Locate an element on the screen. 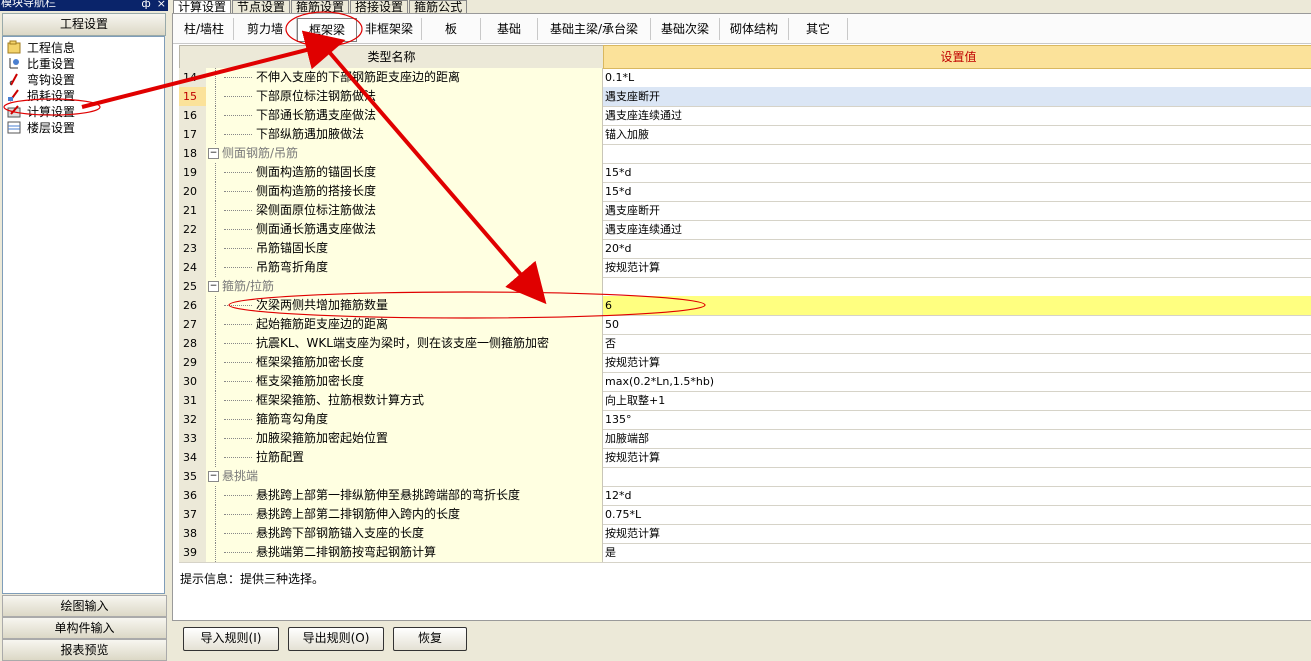 The width and height of the screenshot is (1311, 661). table-row: 17 下部纵筋遇加腋做法 锚入加腋 is located at coordinates (745, 135).